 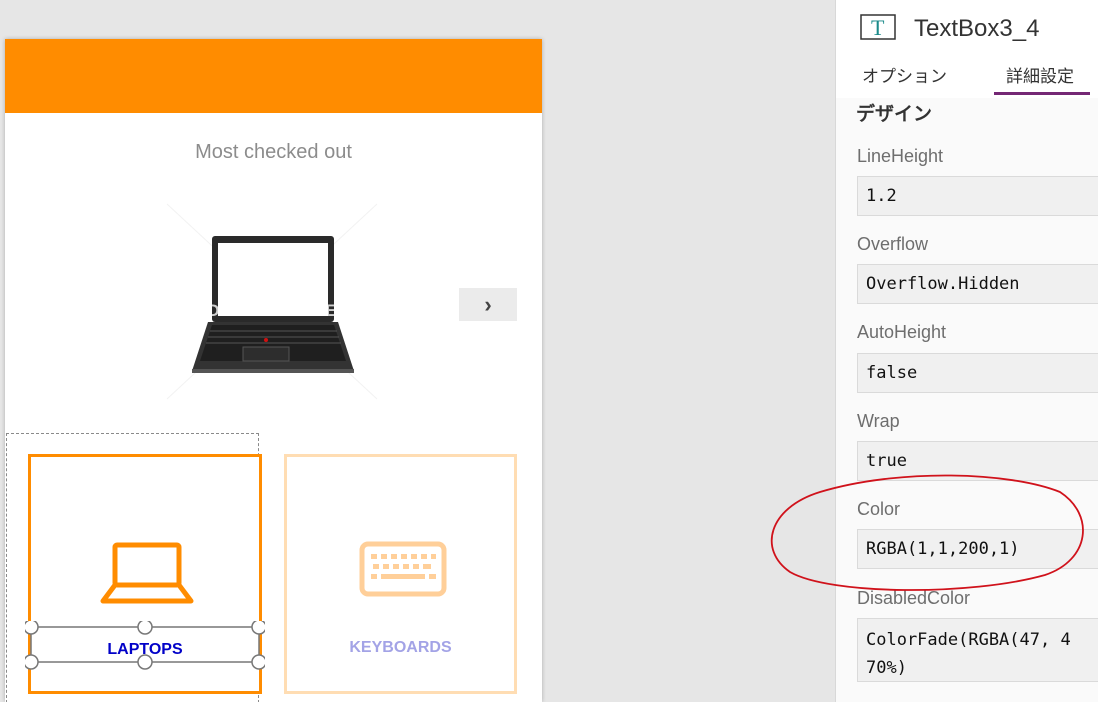 I want to click on section-title: Most checked out, so click(x=273, y=152).